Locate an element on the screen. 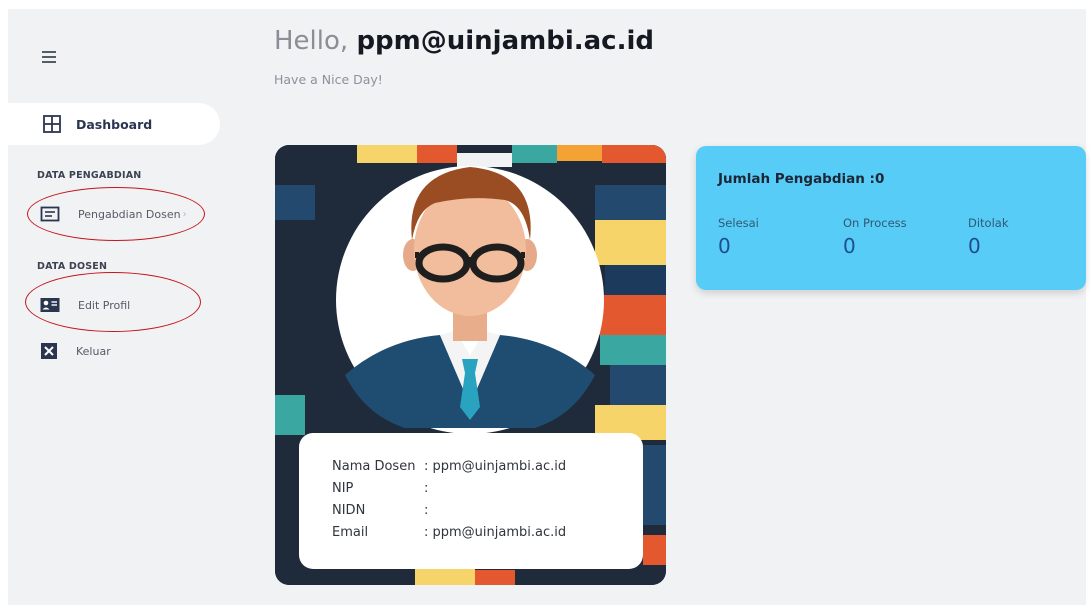 This screenshot has width=1090, height=608. greeting-heading: Hello, ppm@uinjambi.ac.id is located at coordinates (464, 41).